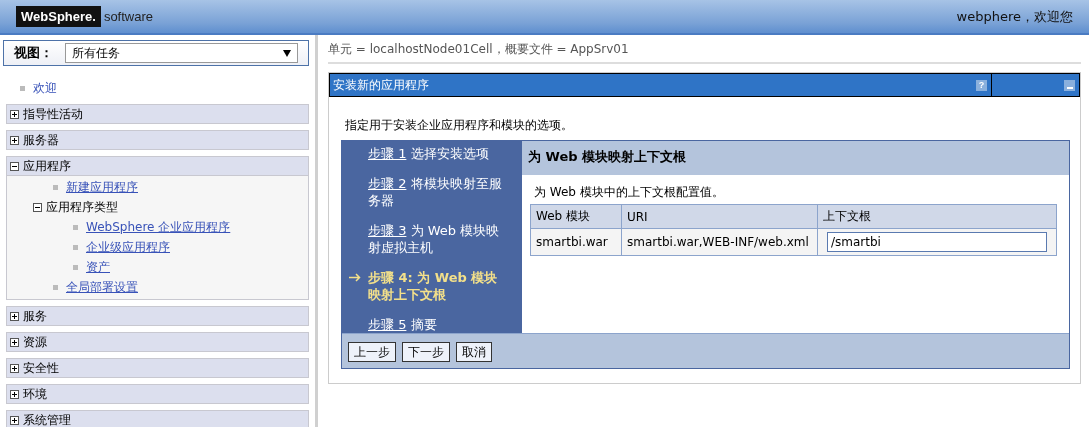  I want to click on input-field: /smartbi, so click(937, 242).